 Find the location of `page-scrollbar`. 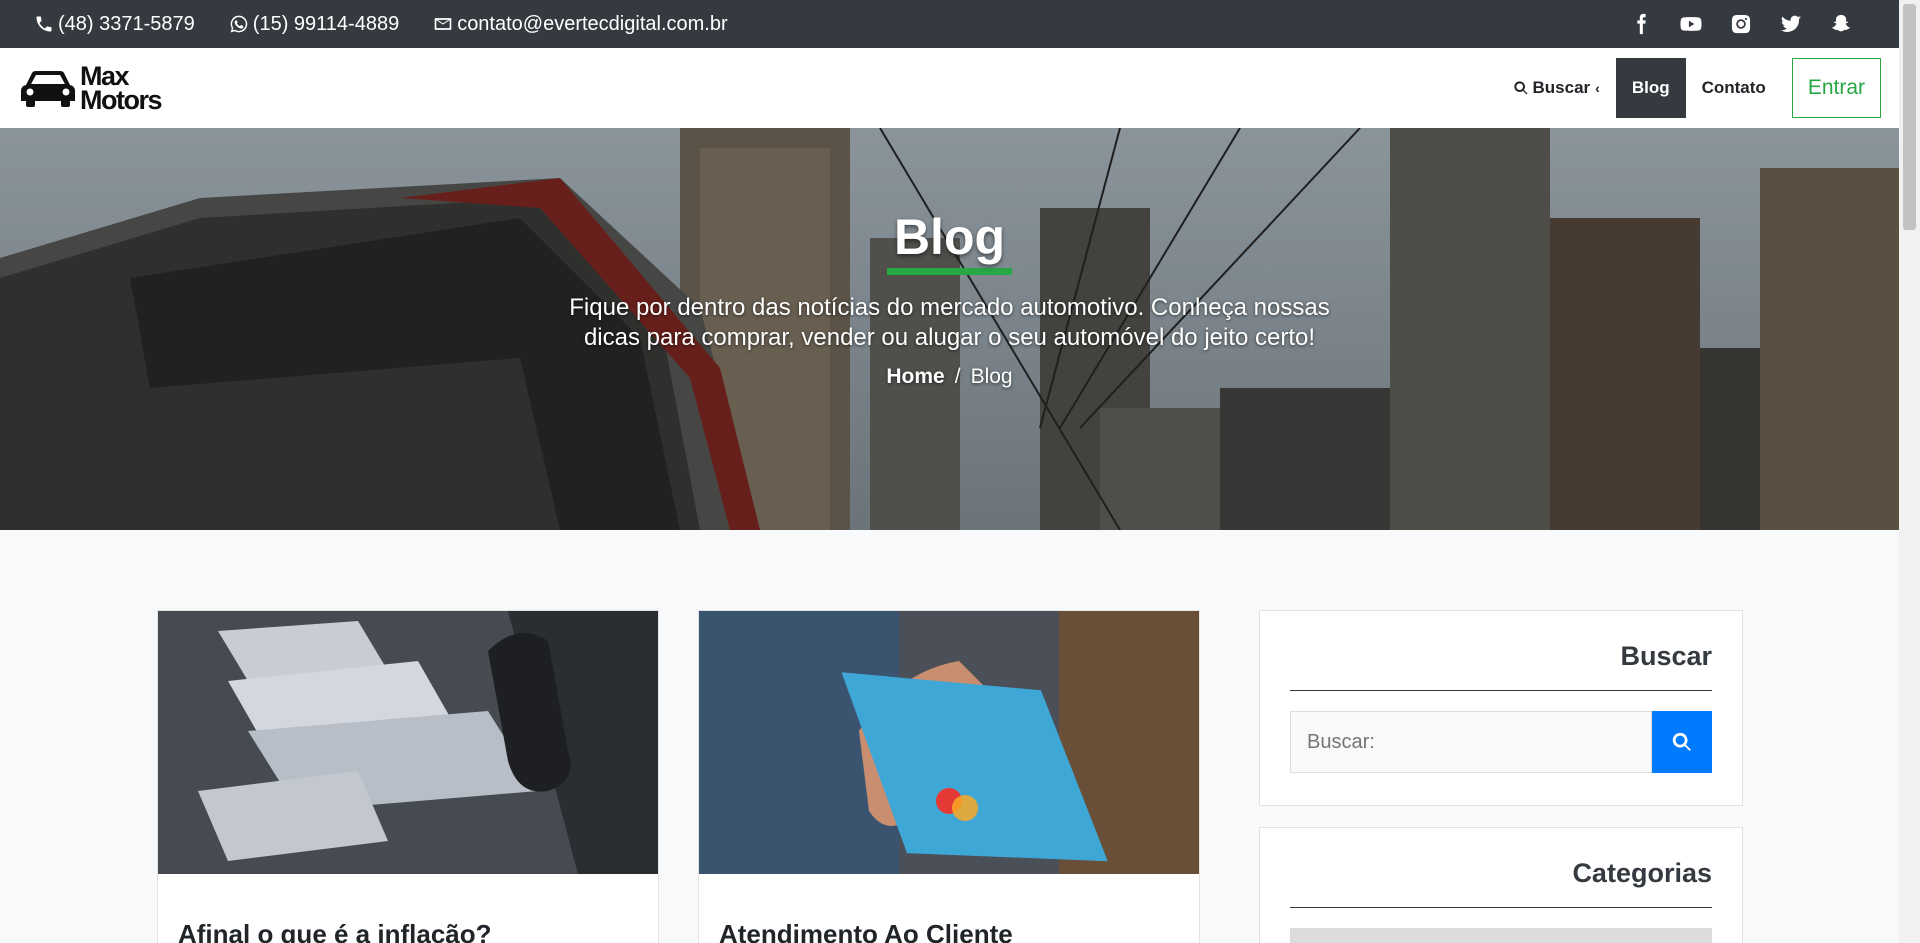

page-scrollbar is located at coordinates (1909, 471).